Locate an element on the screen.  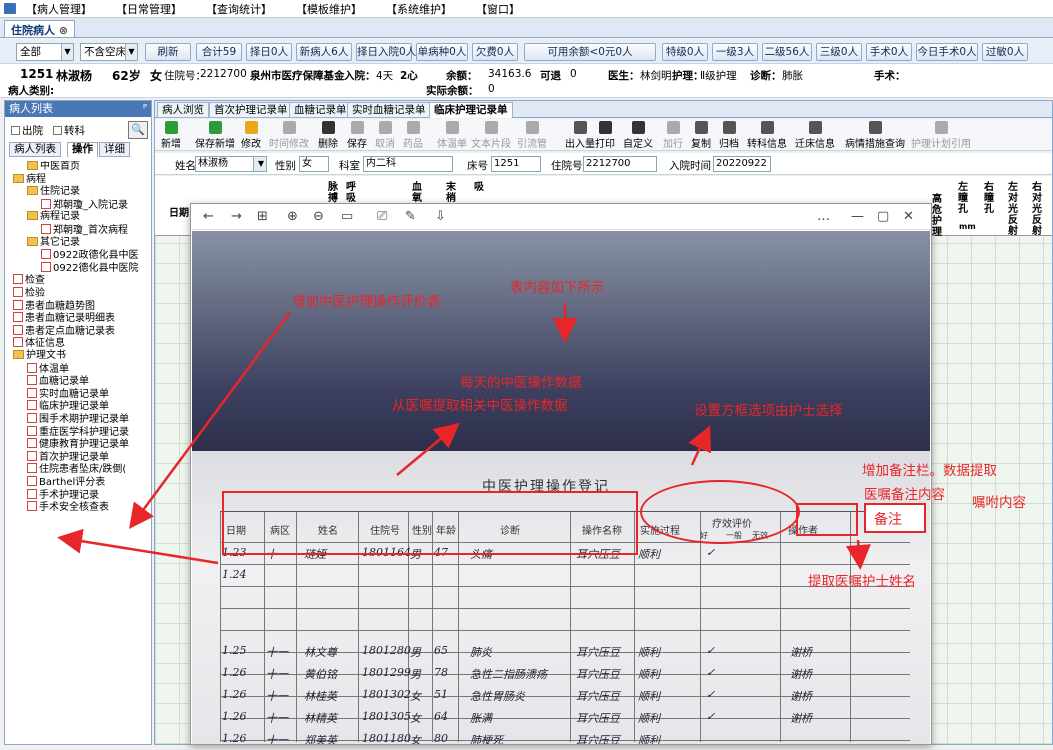
annotation-remark-2: 医嘱备注内容 is located at coordinates (904, 495).